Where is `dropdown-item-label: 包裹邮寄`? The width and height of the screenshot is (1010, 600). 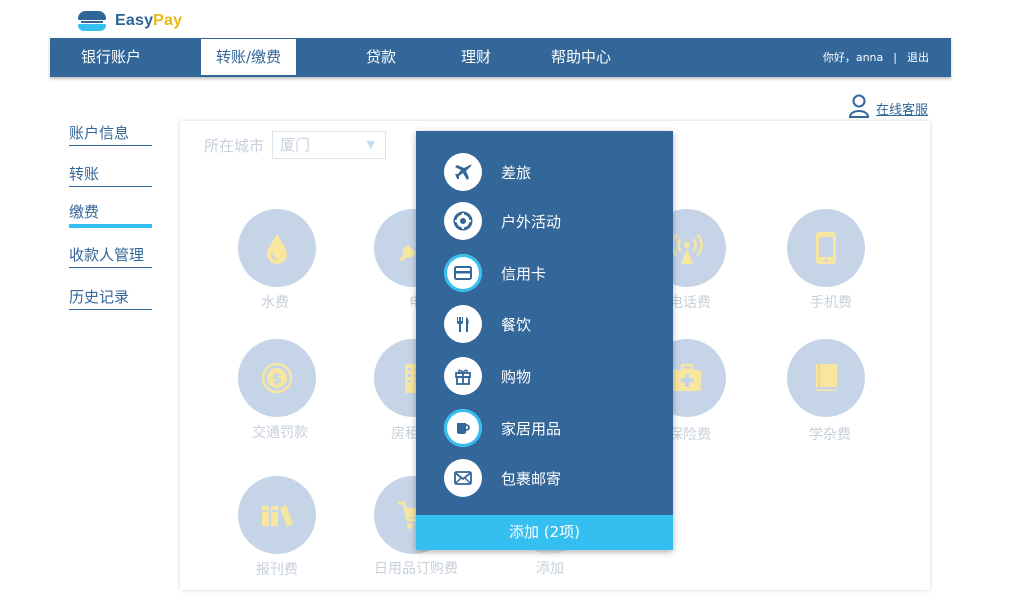 dropdown-item-label: 包裹邮寄 is located at coordinates (531, 478).